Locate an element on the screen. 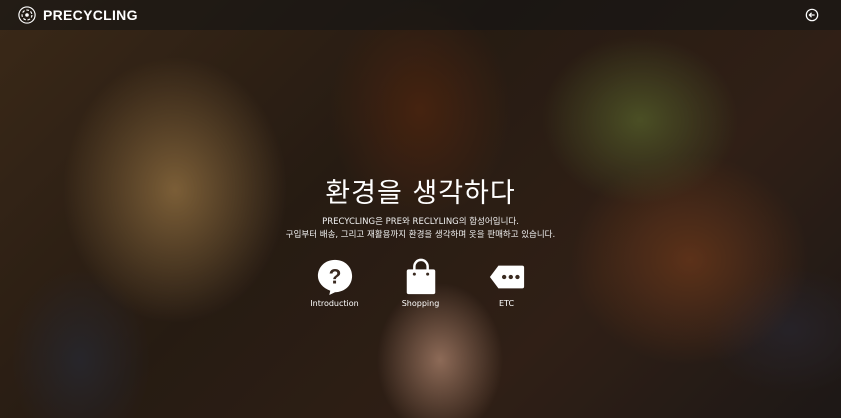  question-bubble-icon: ? is located at coordinates (334, 277).